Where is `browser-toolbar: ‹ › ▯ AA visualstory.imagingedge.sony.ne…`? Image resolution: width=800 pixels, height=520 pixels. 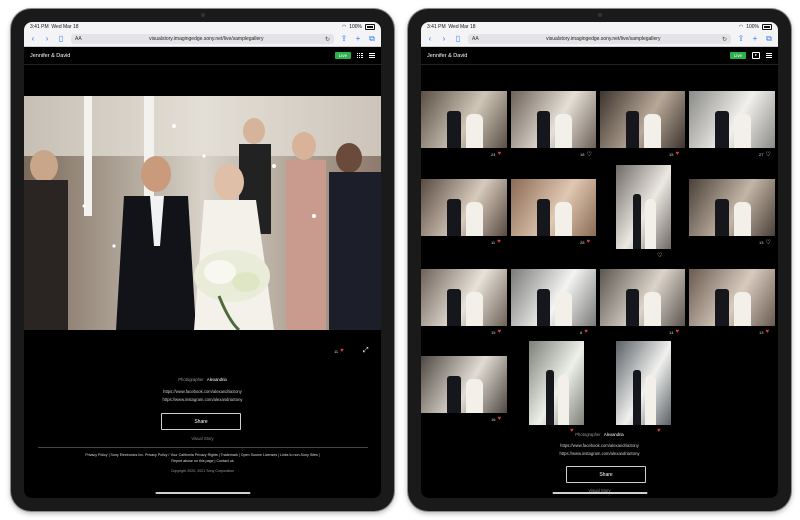 browser-toolbar: ‹ › ▯ AA visualstory.imagingedge.sony.ne… is located at coordinates (202, 39).